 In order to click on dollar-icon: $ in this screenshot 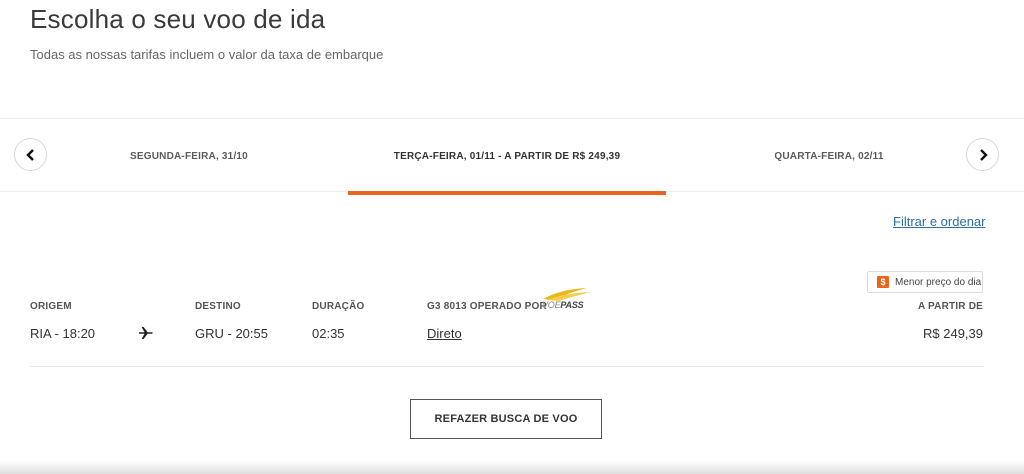, I will do `click(883, 282)`.